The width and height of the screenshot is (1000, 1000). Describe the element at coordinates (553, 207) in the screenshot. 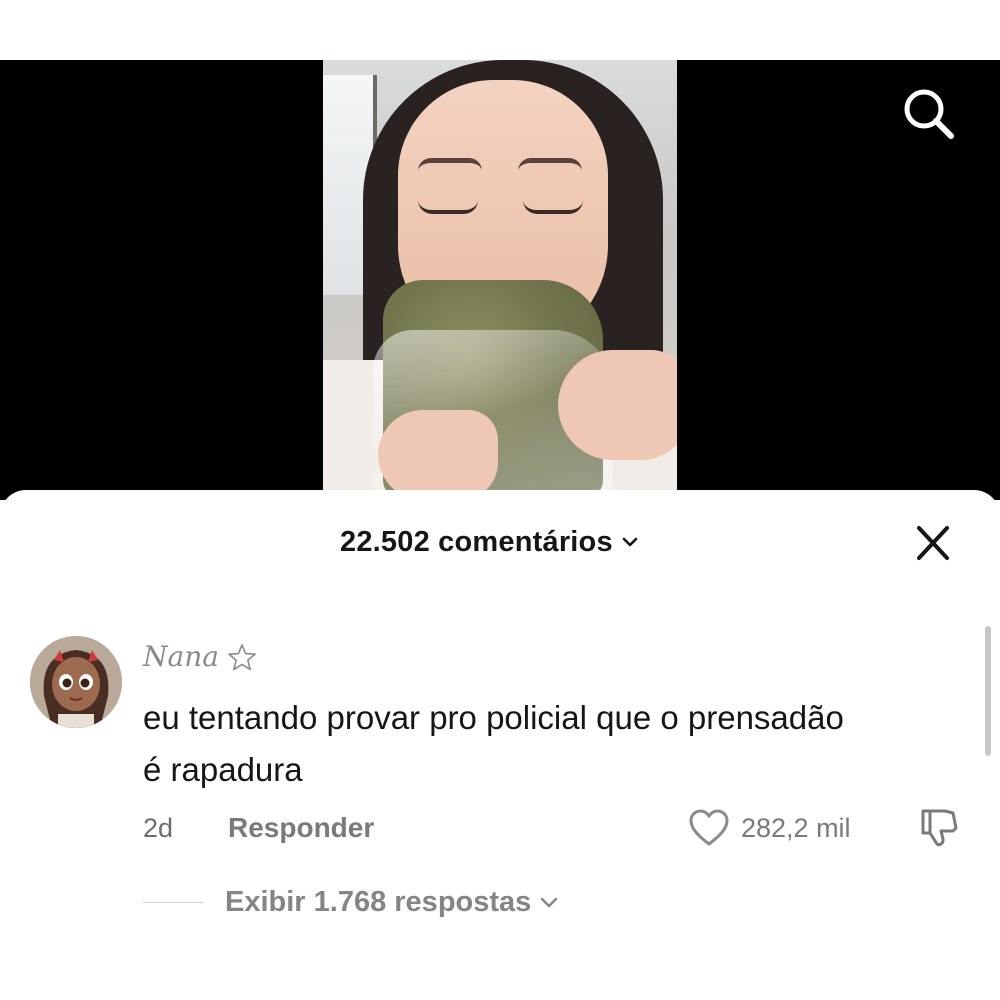

I see `right-eye` at that location.